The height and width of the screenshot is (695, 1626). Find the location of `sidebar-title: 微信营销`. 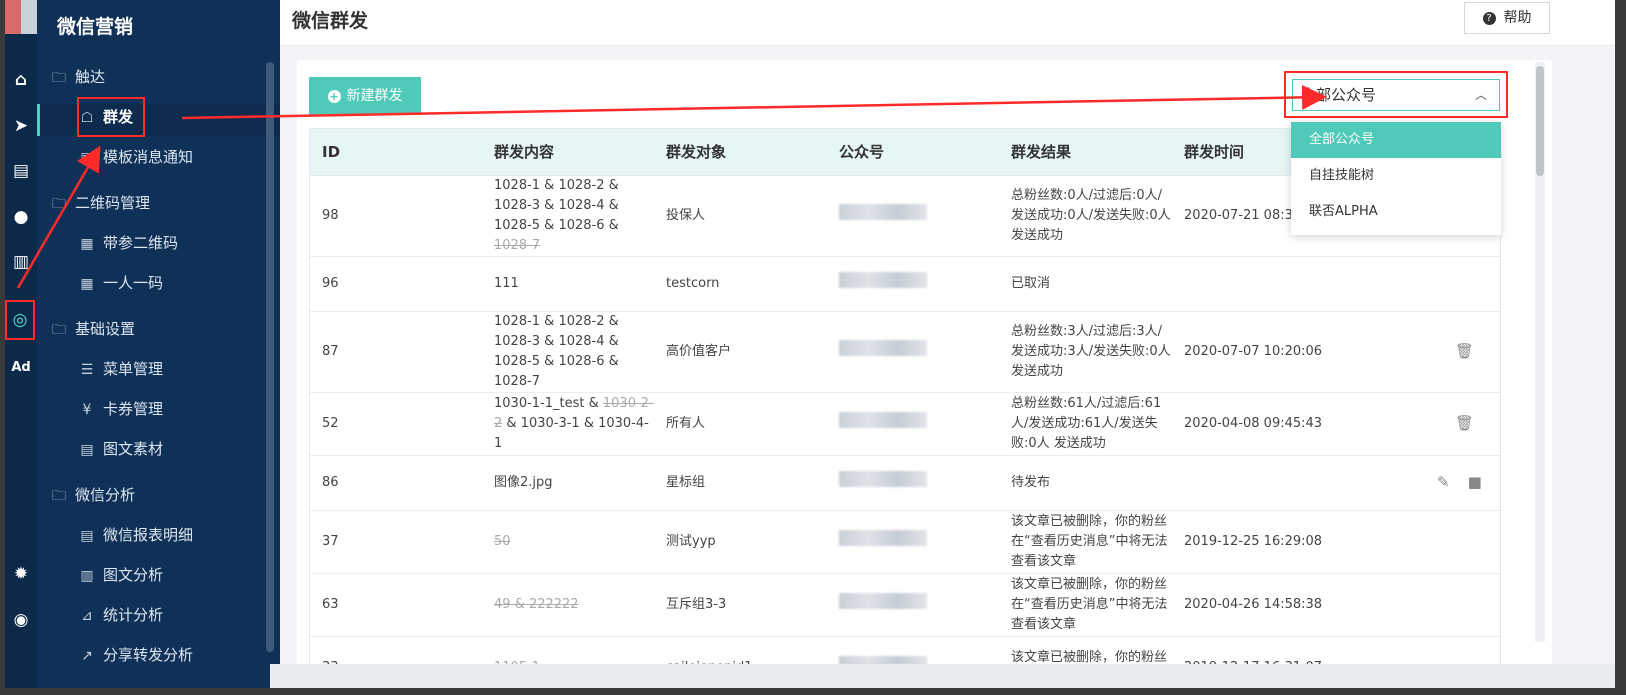

sidebar-title: 微信营销 is located at coordinates (95, 27).